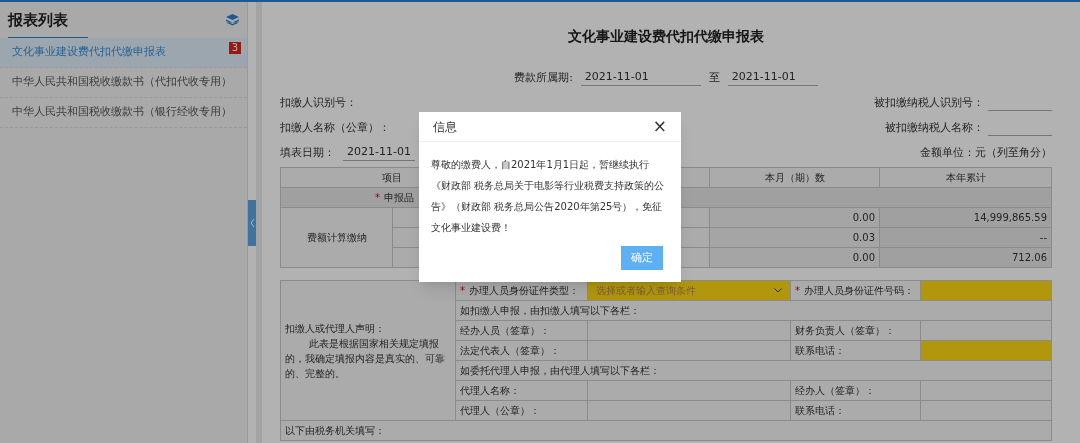  I want to click on declaration-title: 扣缴人或代理人声明：, so click(335, 328).